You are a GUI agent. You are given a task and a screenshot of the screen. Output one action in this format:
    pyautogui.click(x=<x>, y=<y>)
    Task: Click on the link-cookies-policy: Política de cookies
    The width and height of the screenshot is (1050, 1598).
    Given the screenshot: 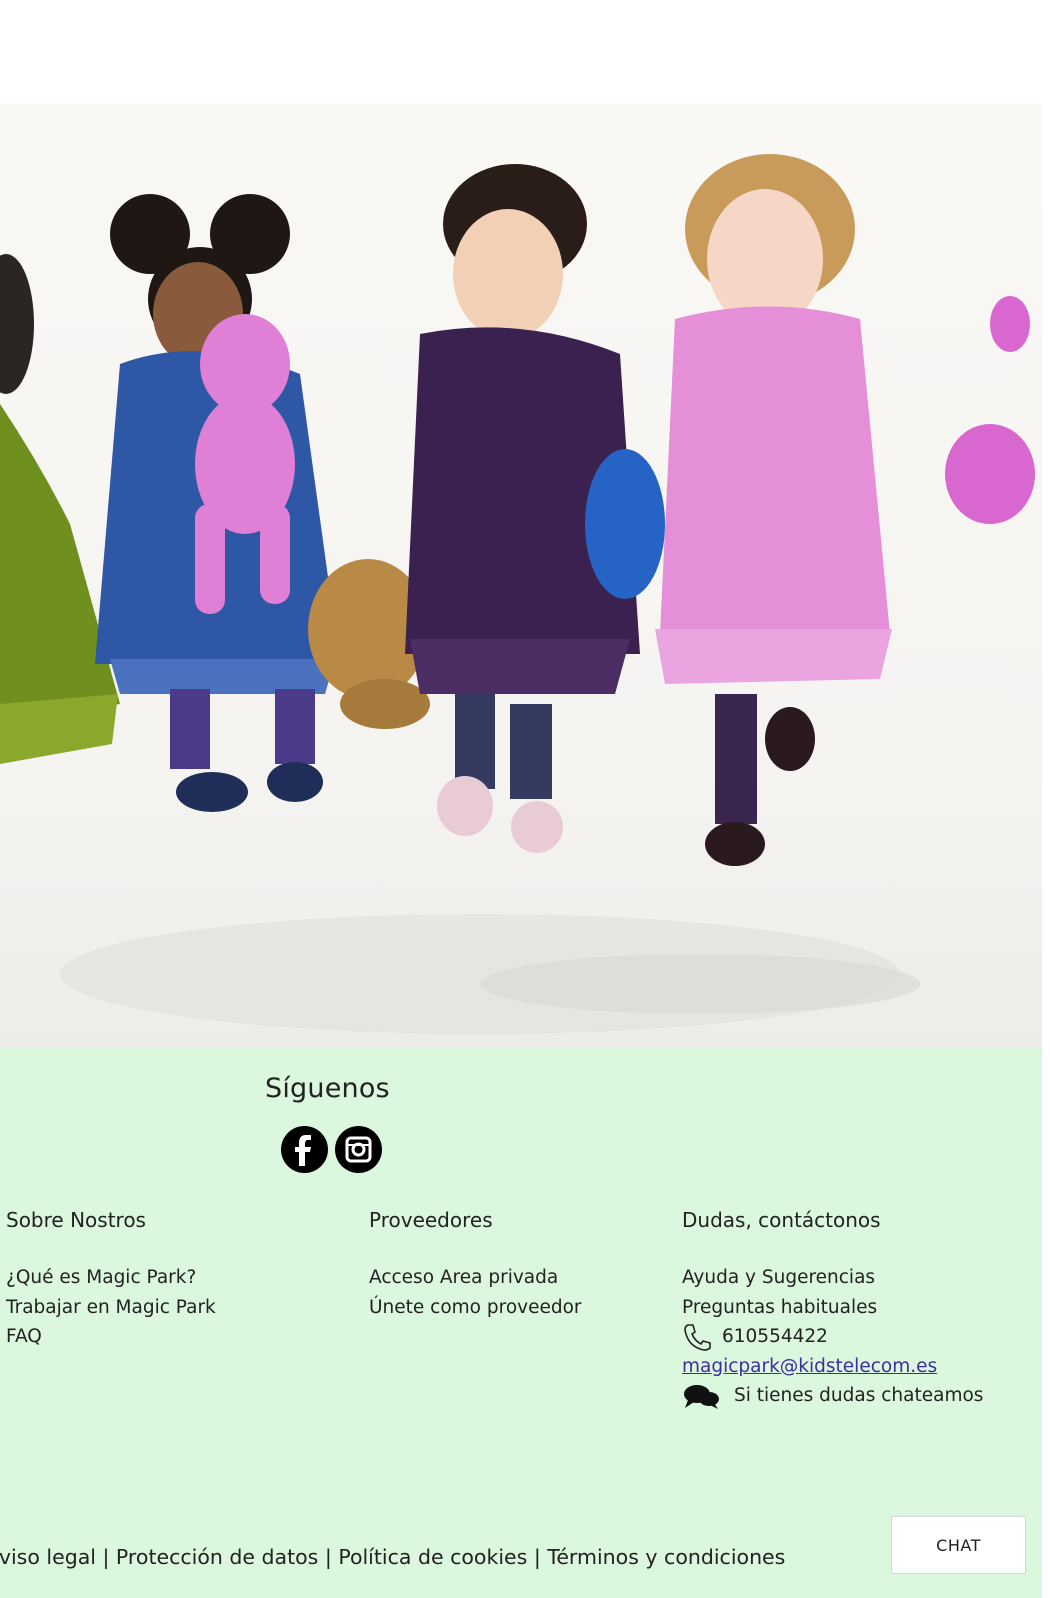 What is the action you would take?
    pyautogui.click(x=432, y=1557)
    